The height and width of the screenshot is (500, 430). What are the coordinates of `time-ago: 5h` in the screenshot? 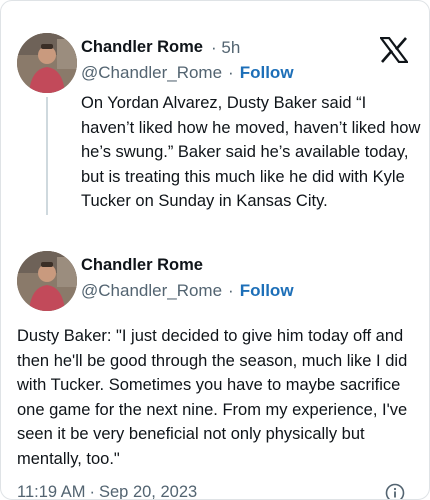 It's located at (230, 47).